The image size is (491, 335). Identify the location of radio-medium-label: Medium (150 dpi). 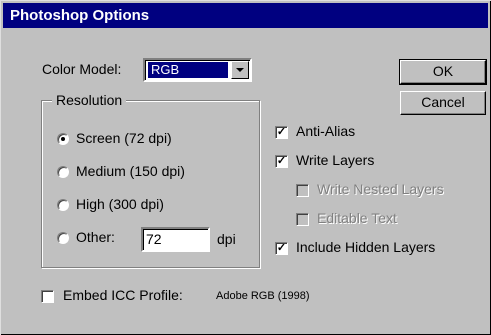
(130, 171).